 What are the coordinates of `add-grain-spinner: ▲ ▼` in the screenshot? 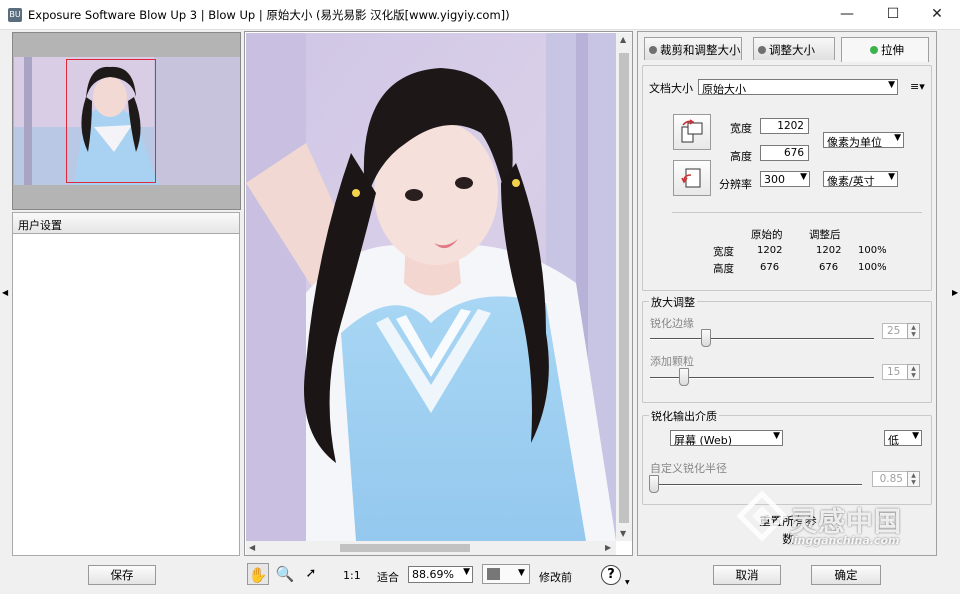 It's located at (913, 372).